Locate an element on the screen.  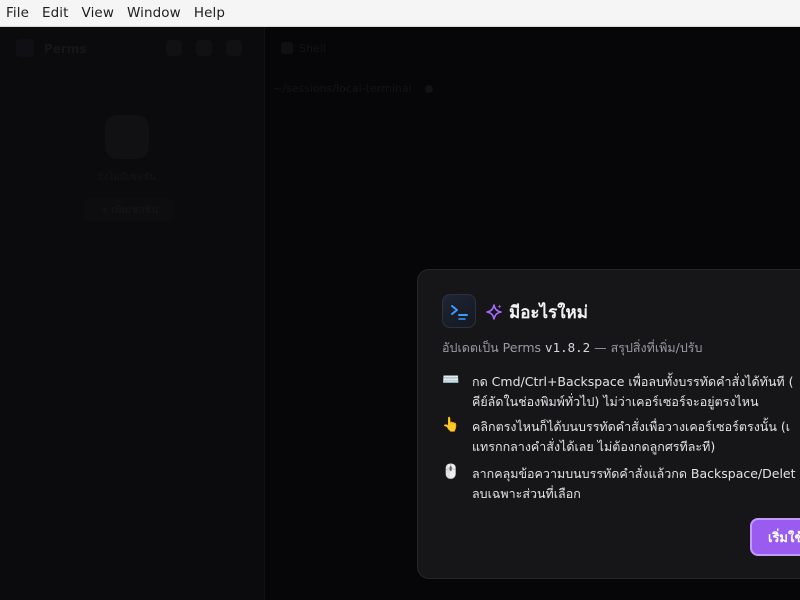
sparkle-icon is located at coordinates (494, 312).